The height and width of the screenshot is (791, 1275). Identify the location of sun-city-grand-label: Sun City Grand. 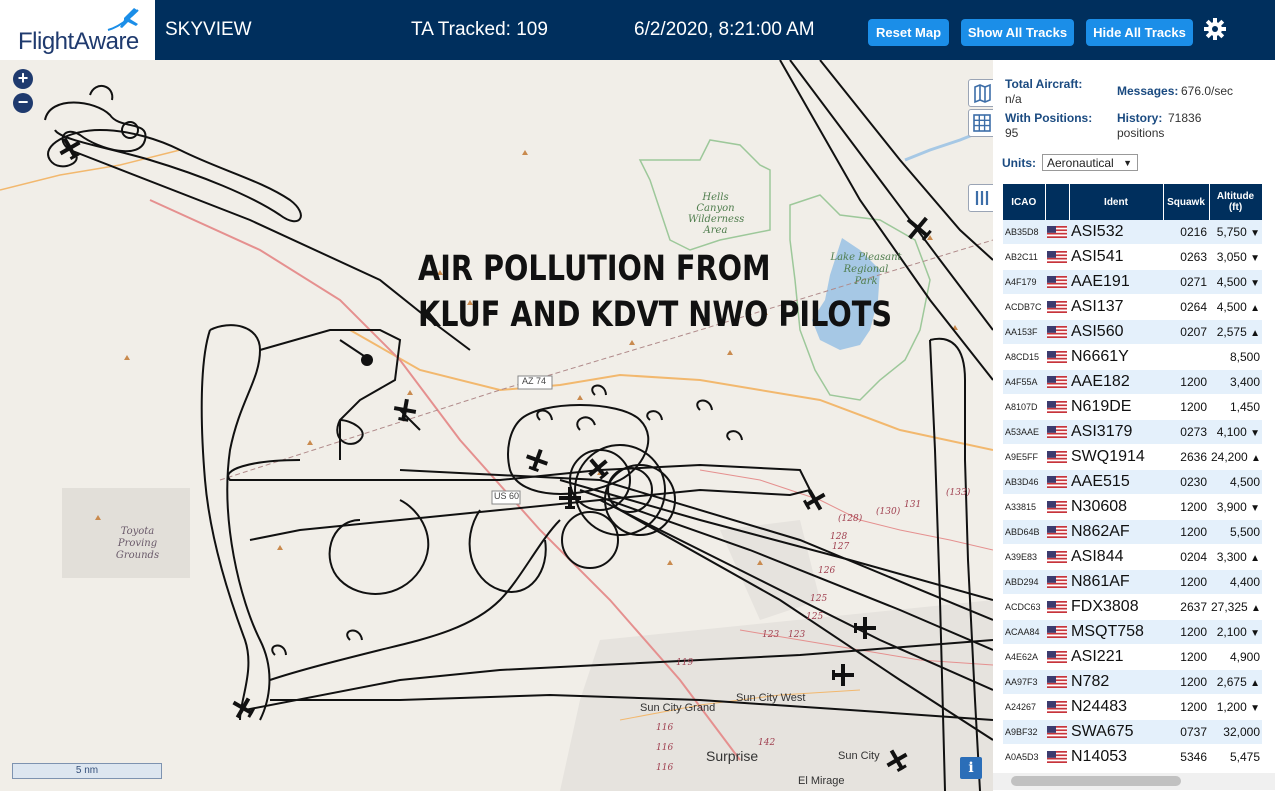
(678, 708).